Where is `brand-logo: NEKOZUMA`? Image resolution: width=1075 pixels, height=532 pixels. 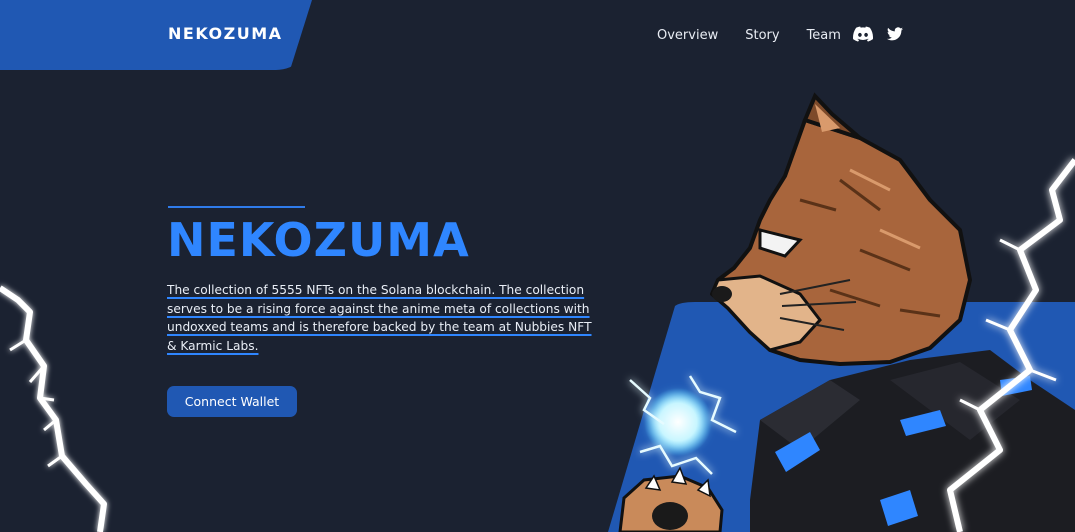 brand-logo: NEKOZUMA is located at coordinates (225, 33).